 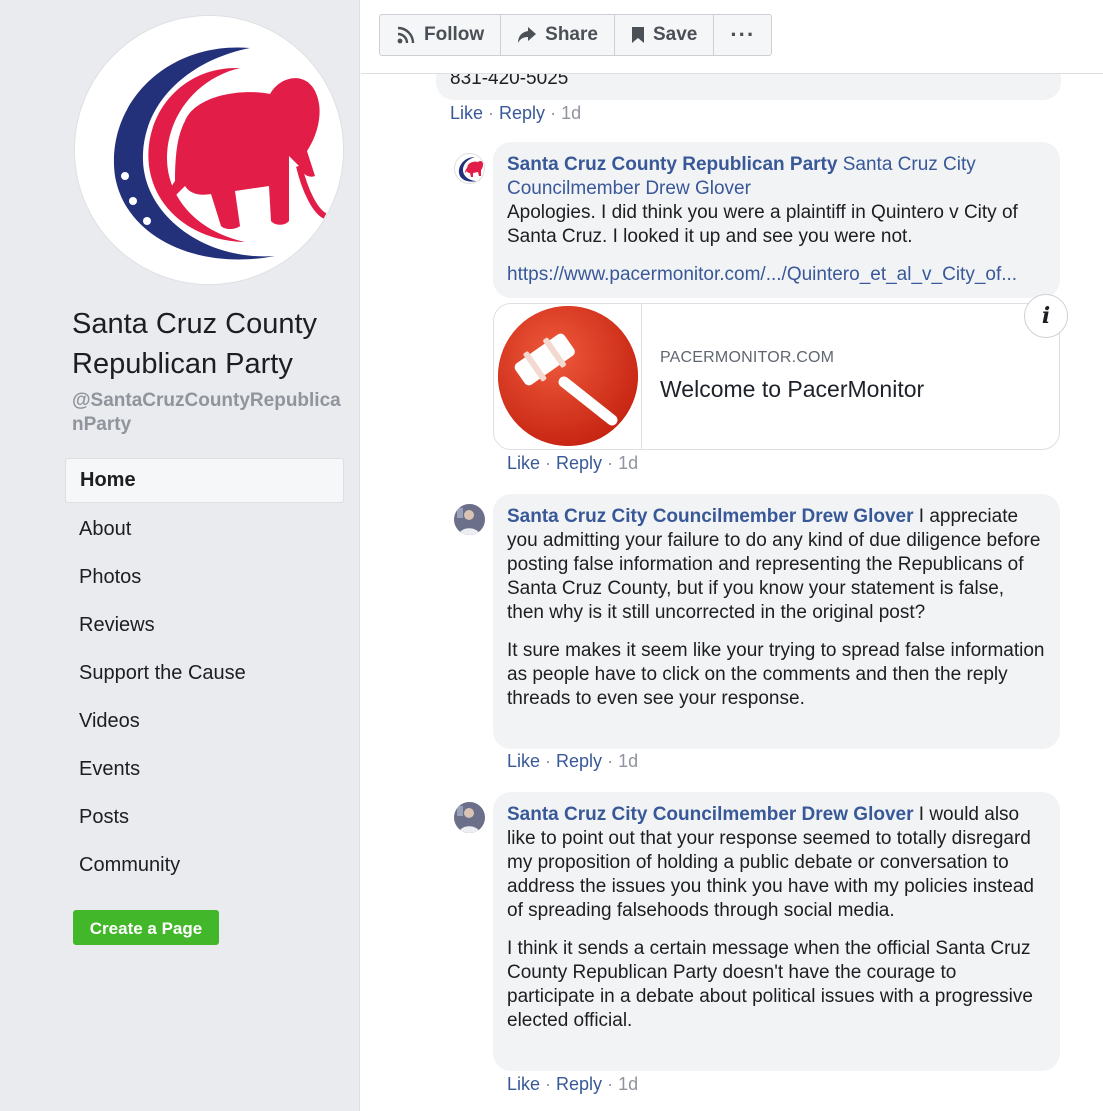 What do you see at coordinates (204, 480) in the screenshot?
I see `nav-item-home: Home` at bounding box center [204, 480].